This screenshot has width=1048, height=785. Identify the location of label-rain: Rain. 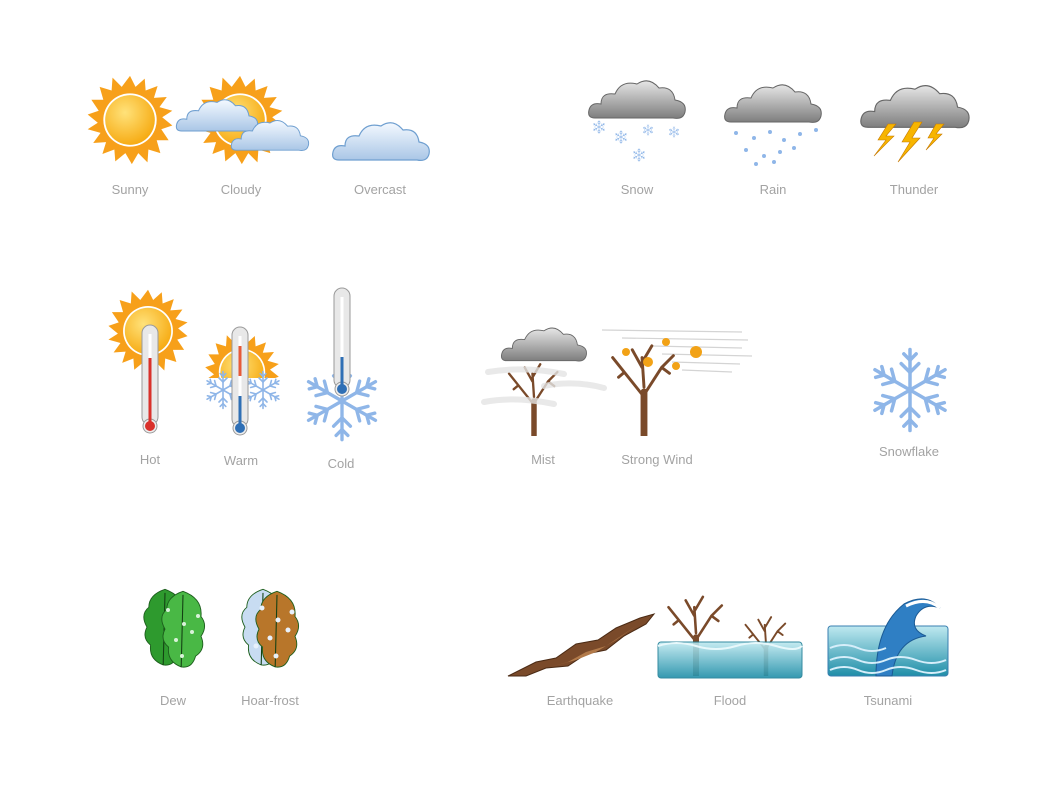
(773, 189).